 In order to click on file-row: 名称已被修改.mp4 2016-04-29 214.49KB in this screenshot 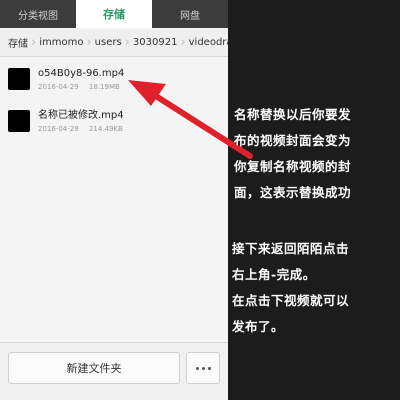, I will do `click(114, 121)`.